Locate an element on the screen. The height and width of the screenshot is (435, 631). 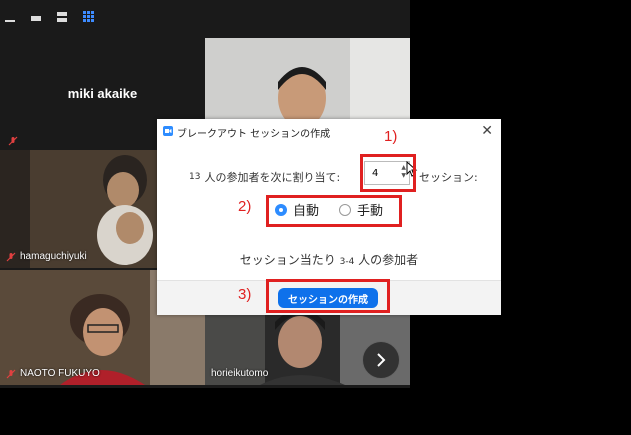
gallery-view-icon is located at coordinates (89, 17).